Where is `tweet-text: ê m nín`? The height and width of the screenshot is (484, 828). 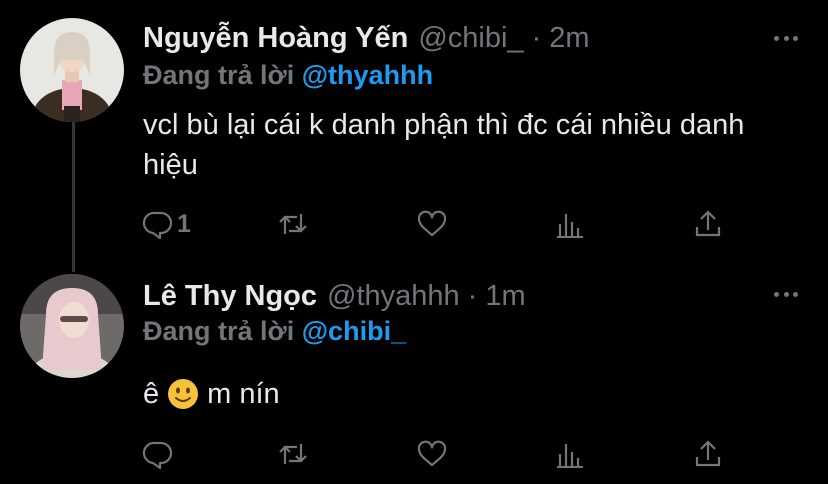
tweet-text: ê m nín is located at coordinates (473, 394).